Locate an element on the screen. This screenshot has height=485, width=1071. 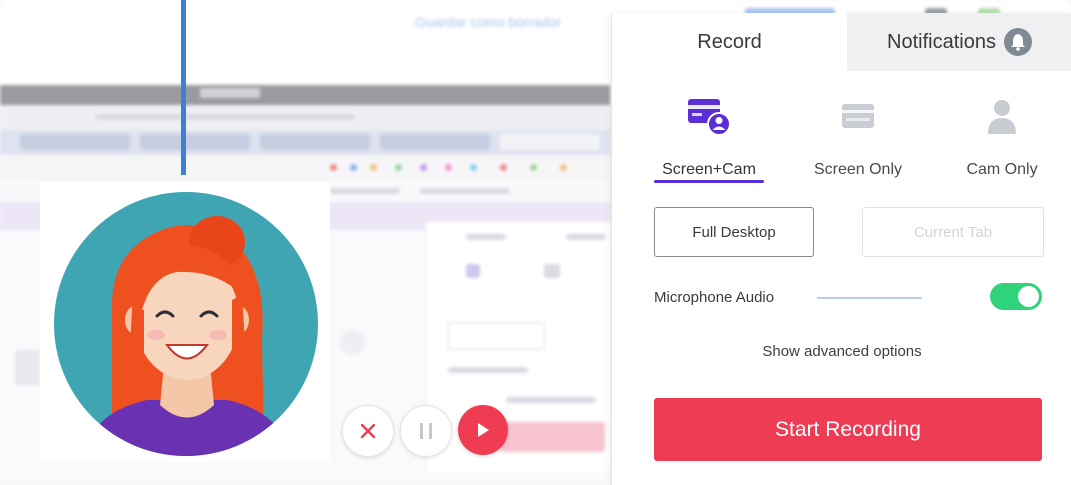
tab-record: Record is located at coordinates (729, 42).